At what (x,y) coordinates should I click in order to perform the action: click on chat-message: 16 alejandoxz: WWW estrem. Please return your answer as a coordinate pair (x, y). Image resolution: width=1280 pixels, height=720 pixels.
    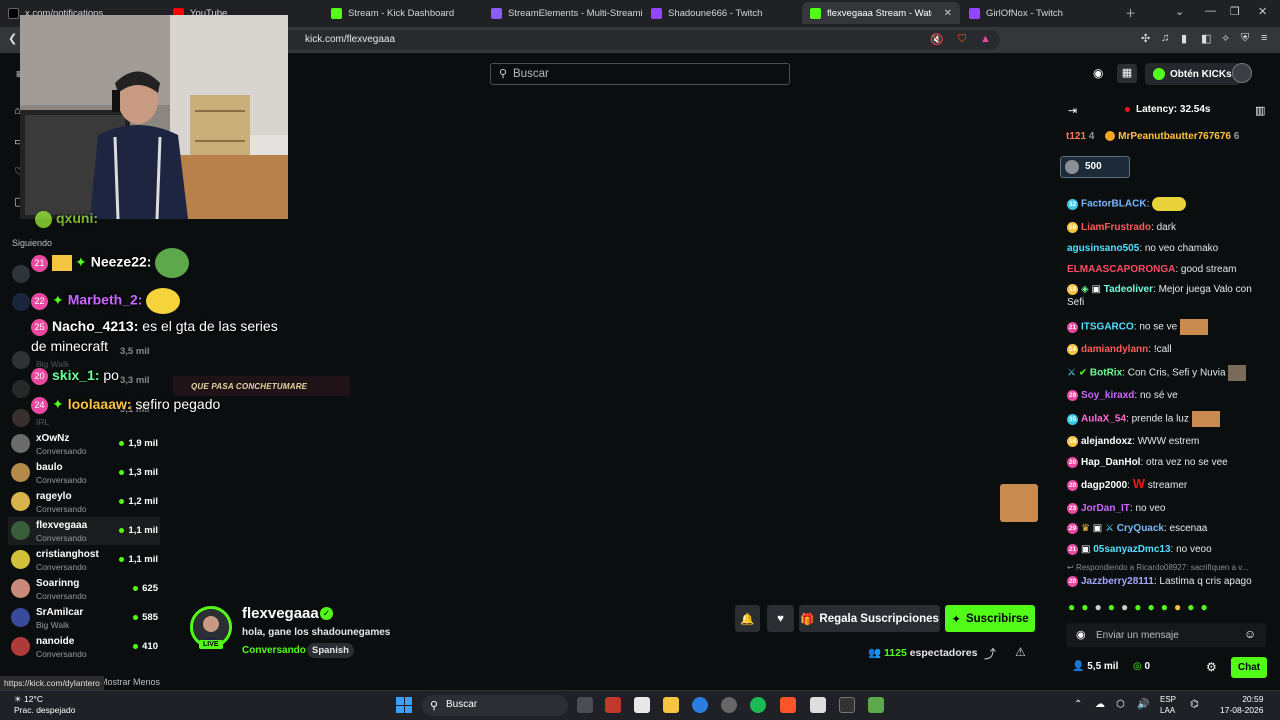
    Looking at the image, I should click on (1167, 441).